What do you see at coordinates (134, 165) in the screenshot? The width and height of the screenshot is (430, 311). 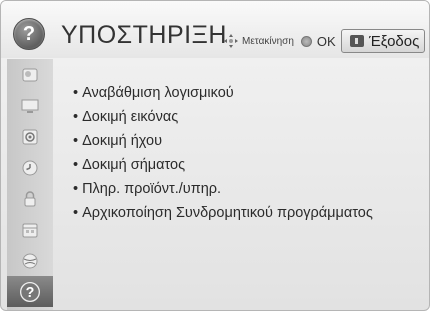 I see `menu-item-label: Δοκιμή σήματος` at bounding box center [134, 165].